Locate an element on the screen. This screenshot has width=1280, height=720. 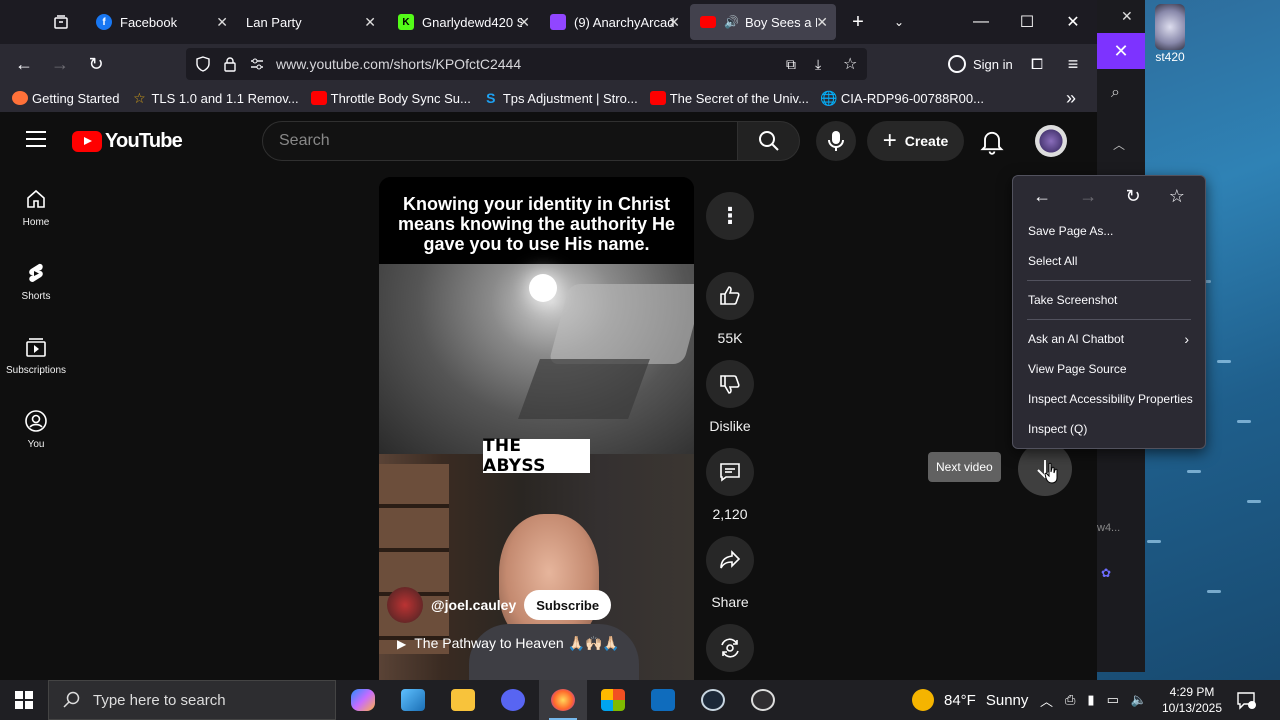
channel-name: @joel.cauley is located at coordinates (473, 605).